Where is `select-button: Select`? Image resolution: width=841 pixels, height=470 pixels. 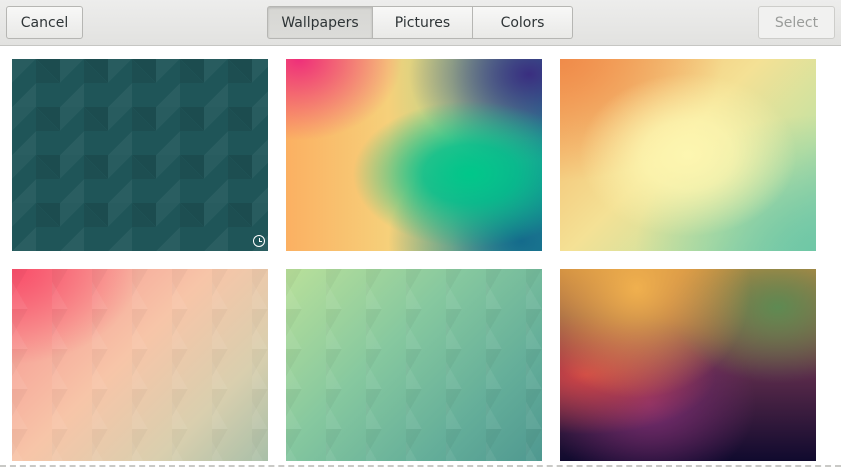
select-button: Select is located at coordinates (796, 22).